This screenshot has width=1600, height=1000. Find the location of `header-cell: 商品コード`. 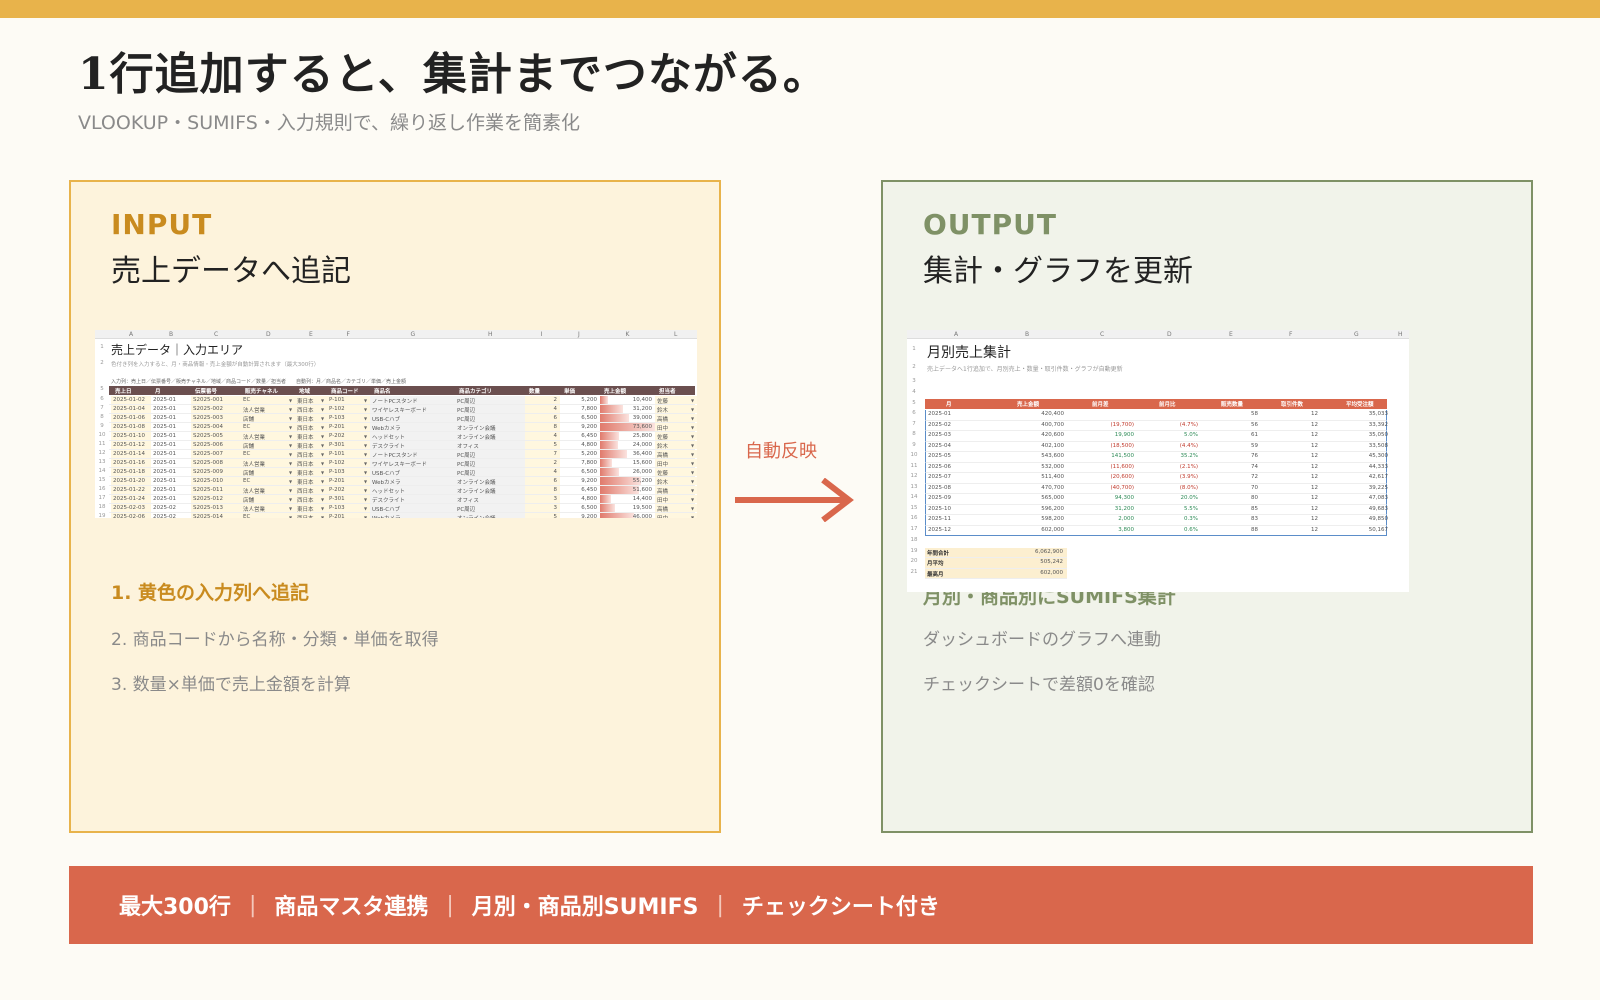

header-cell: 商品コード is located at coordinates (345, 392).